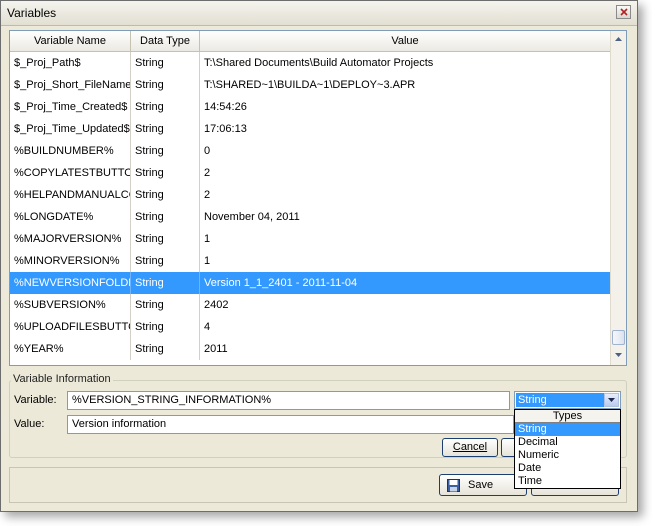  Describe the element at coordinates (567, 455) in the screenshot. I see `type-option-numeric: Numeric` at that location.